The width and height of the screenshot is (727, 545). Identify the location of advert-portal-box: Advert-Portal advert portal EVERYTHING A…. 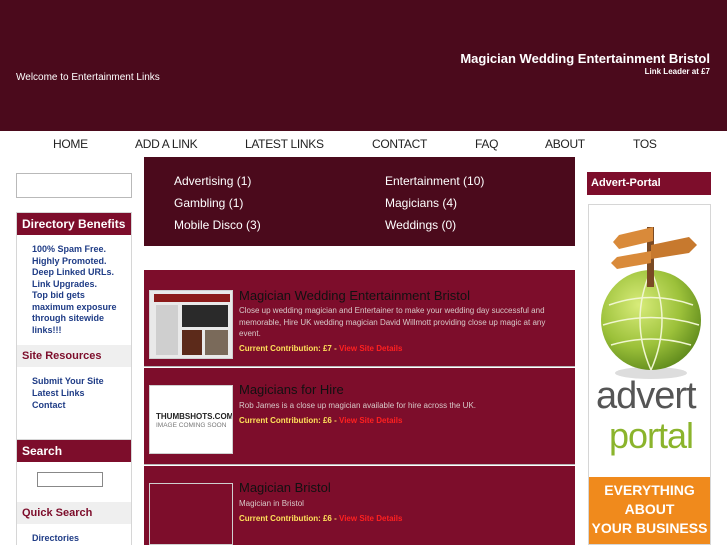
(649, 358).